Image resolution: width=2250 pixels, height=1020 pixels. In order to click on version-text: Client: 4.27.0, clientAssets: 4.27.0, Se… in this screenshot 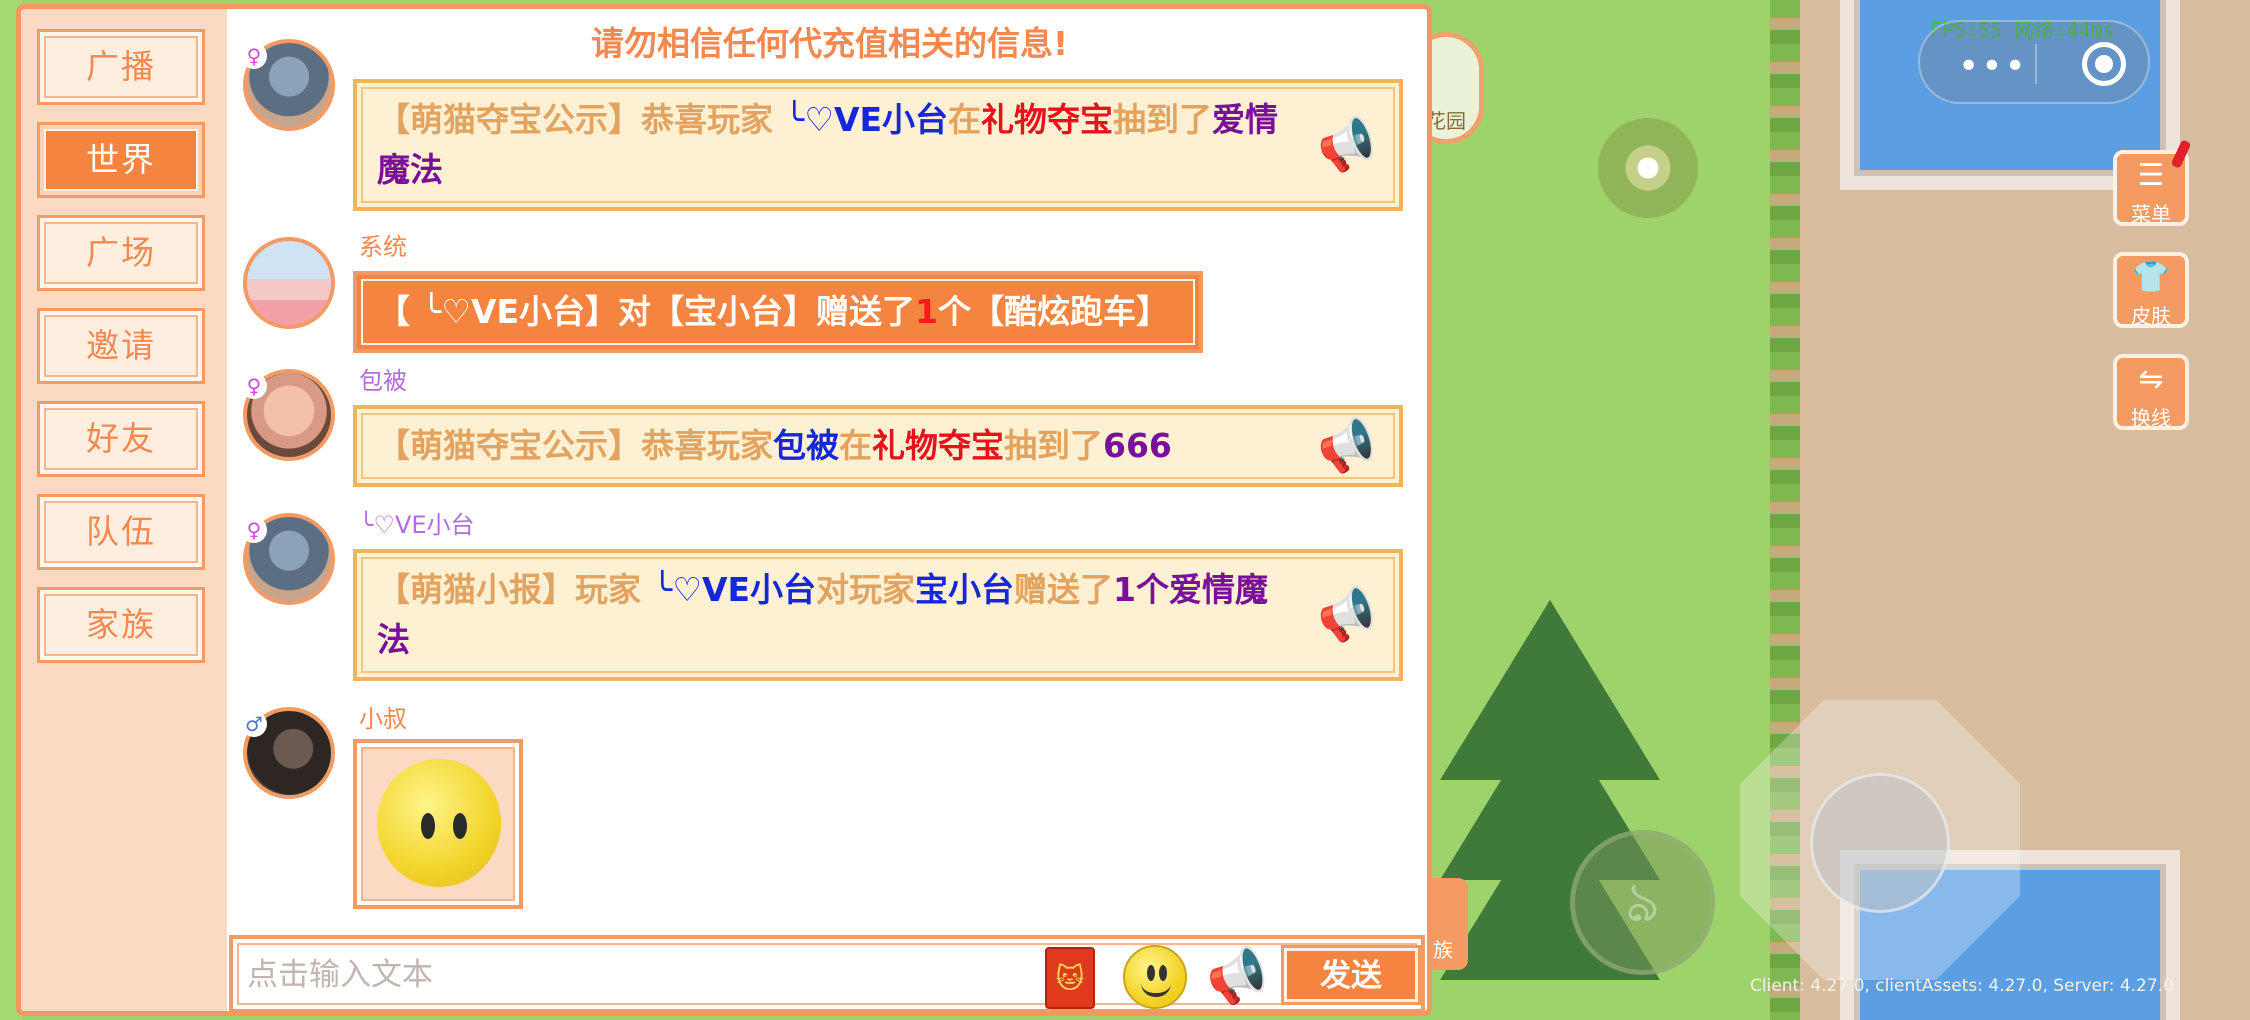, I will do `click(1962, 986)`.